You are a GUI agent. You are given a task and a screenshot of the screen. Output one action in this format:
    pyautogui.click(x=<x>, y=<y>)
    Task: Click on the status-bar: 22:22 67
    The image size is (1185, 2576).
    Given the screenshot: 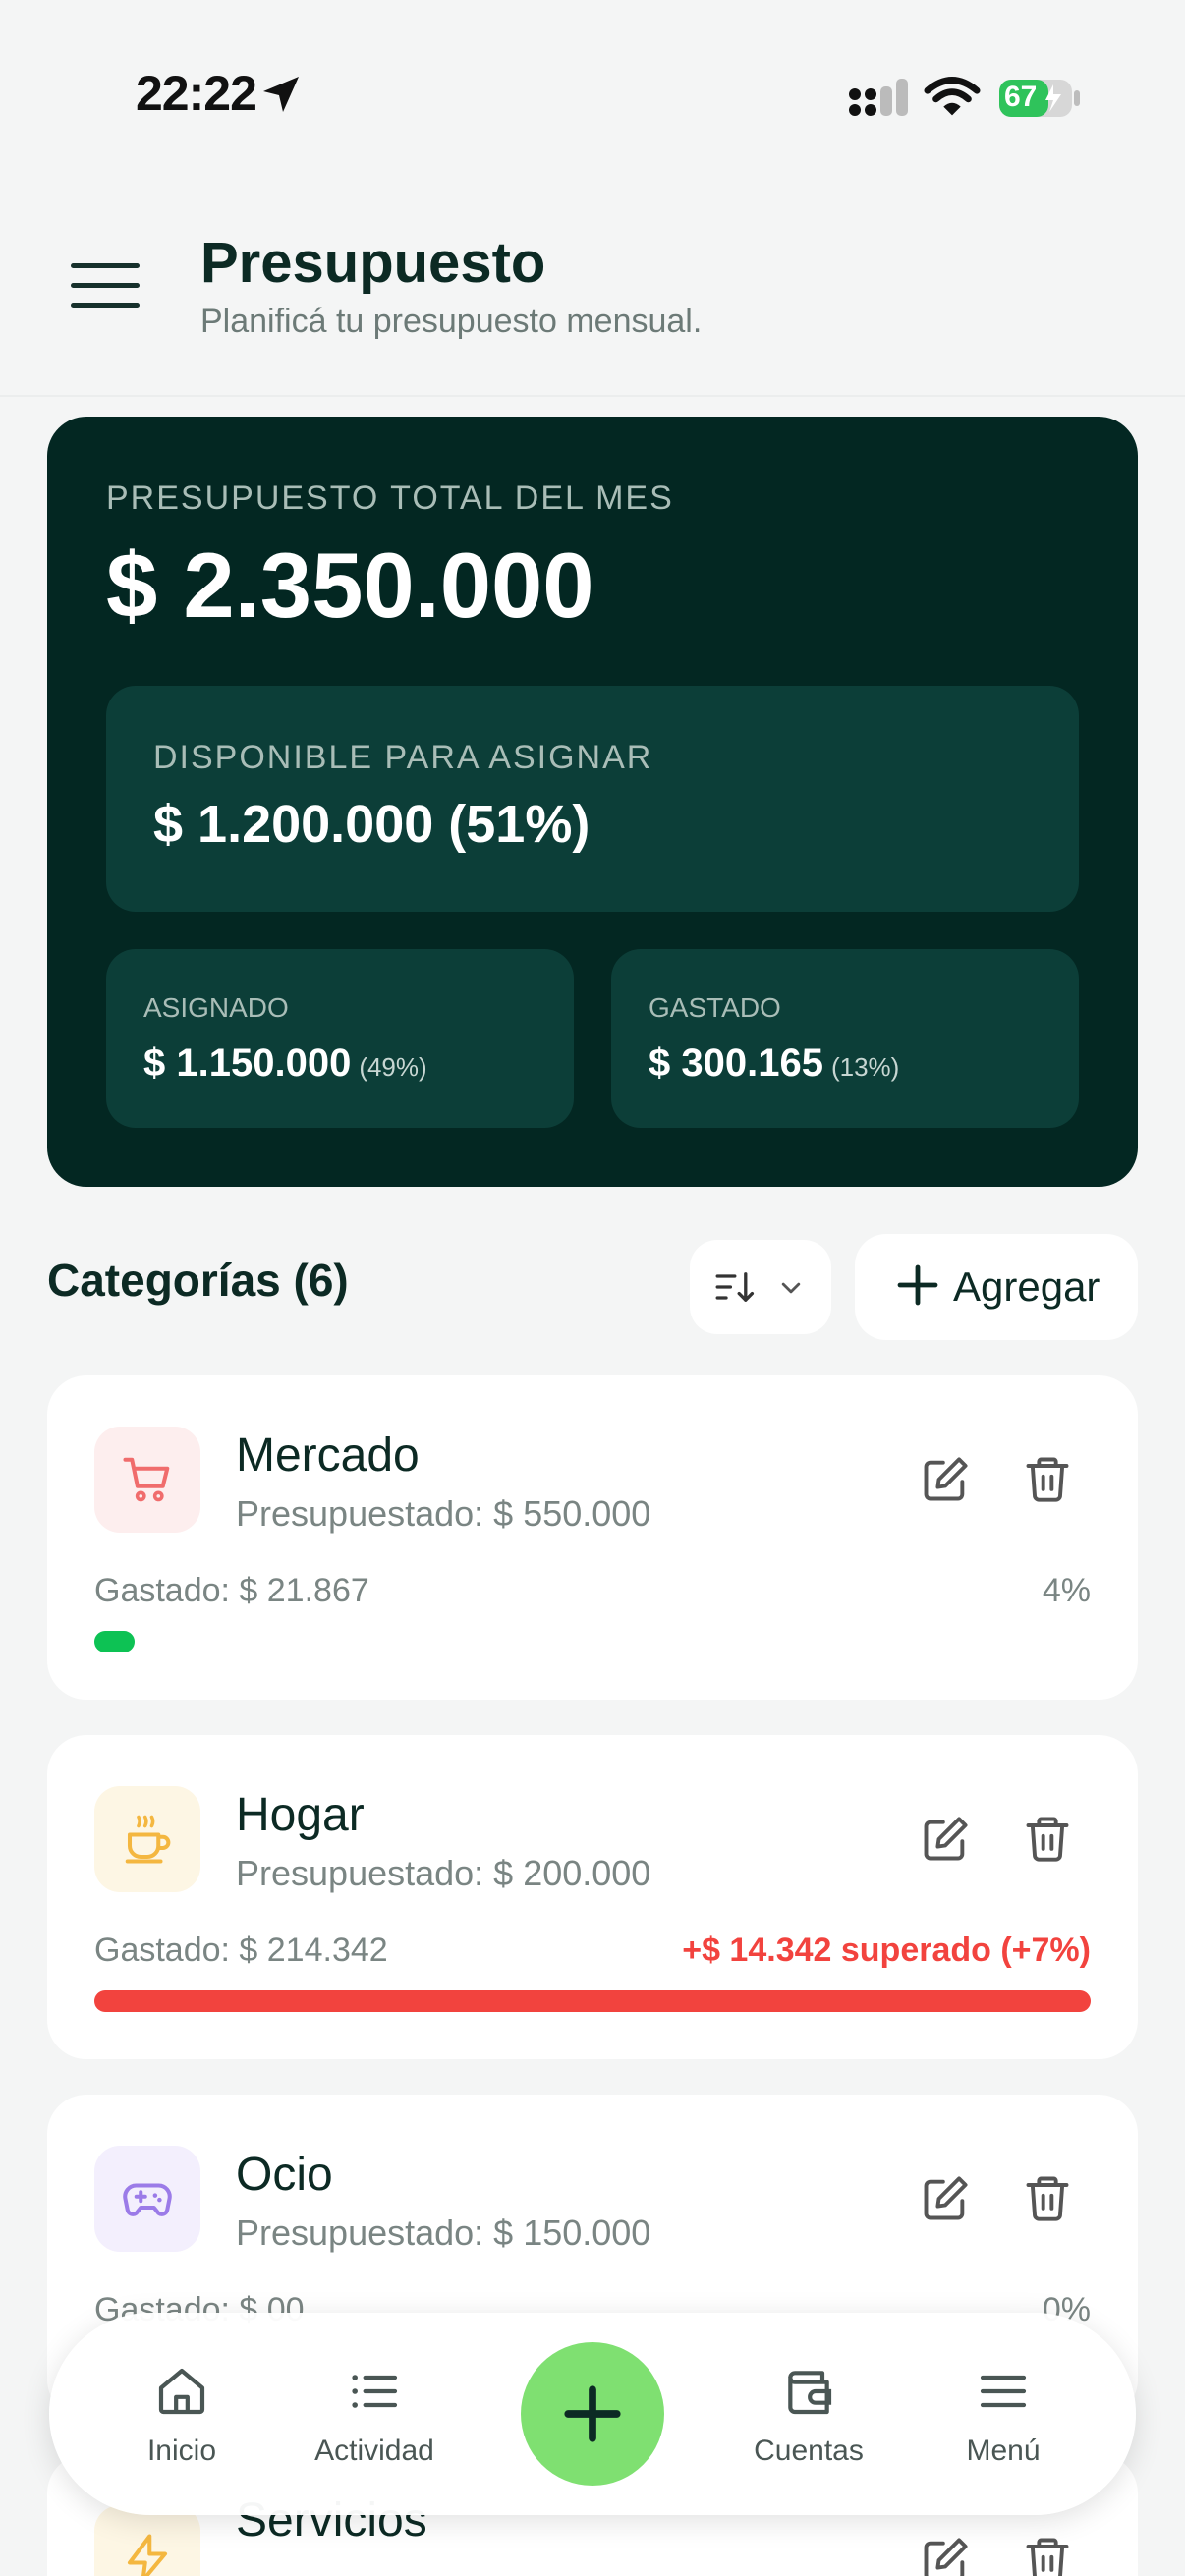 What is the action you would take?
    pyautogui.click(x=592, y=98)
    